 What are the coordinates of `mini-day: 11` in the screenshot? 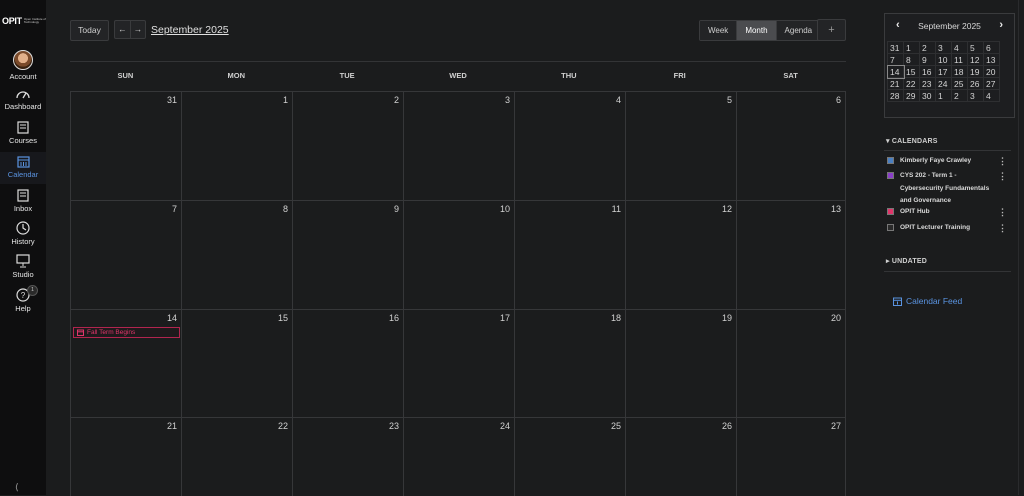 It's located at (959, 59).